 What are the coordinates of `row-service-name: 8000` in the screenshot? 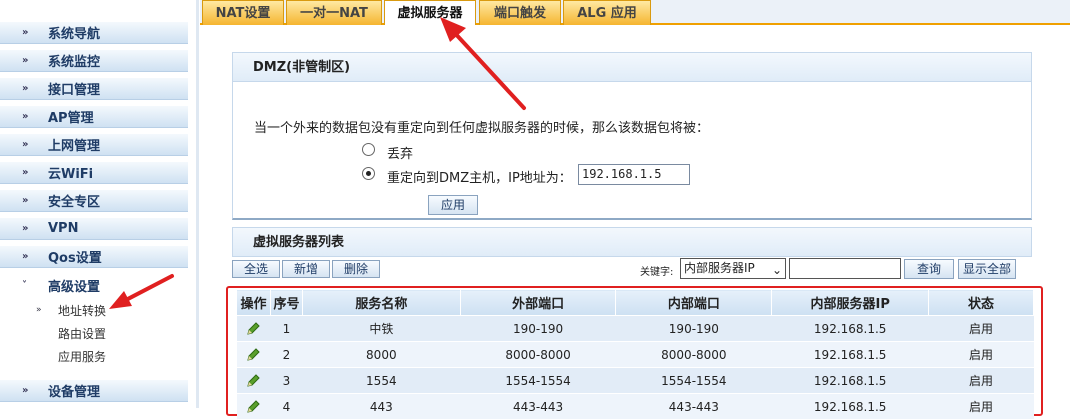 It's located at (381, 354).